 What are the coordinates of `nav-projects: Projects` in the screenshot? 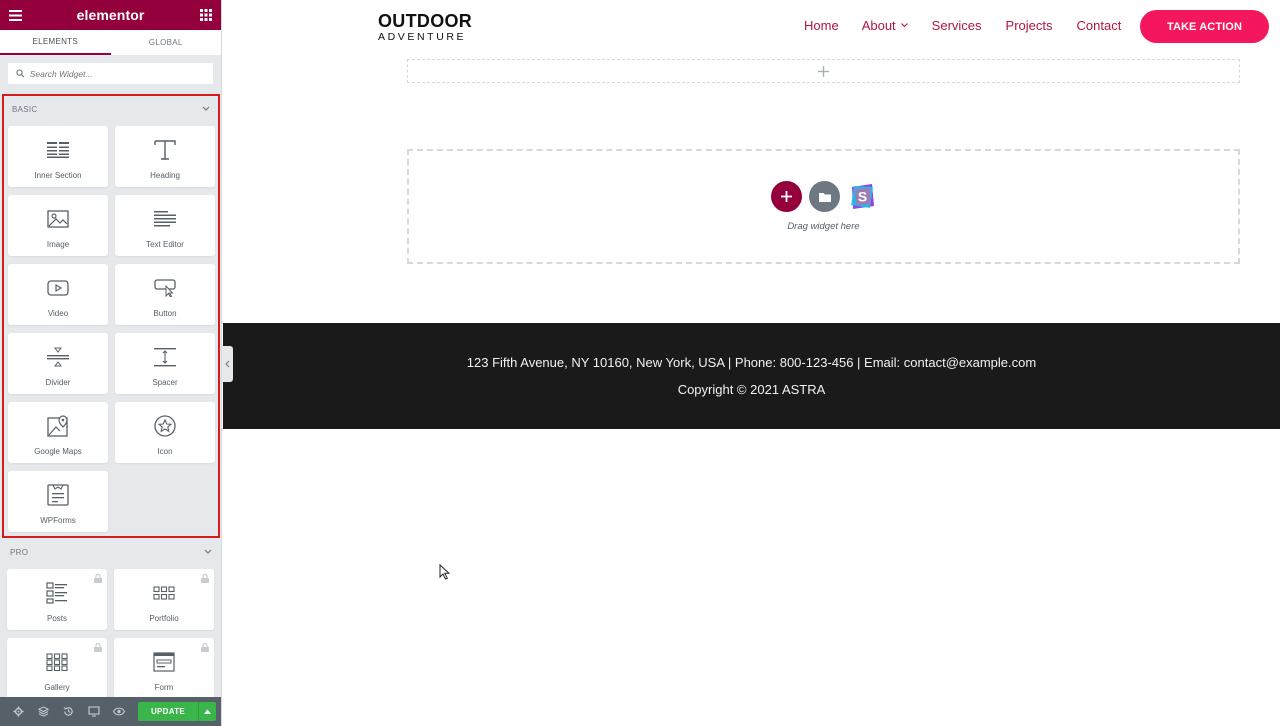 It's located at (1029, 25).